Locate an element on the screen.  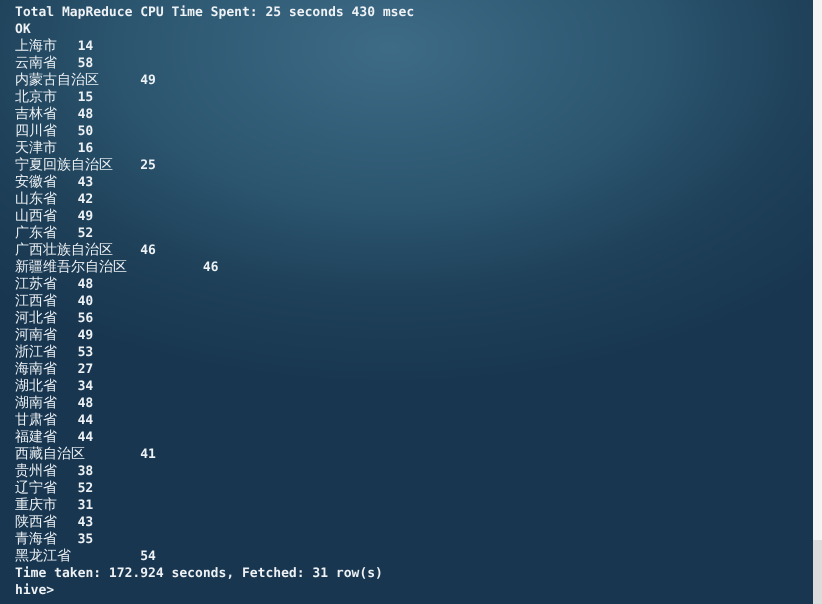
region-name: 山西省 is located at coordinates (36, 216).